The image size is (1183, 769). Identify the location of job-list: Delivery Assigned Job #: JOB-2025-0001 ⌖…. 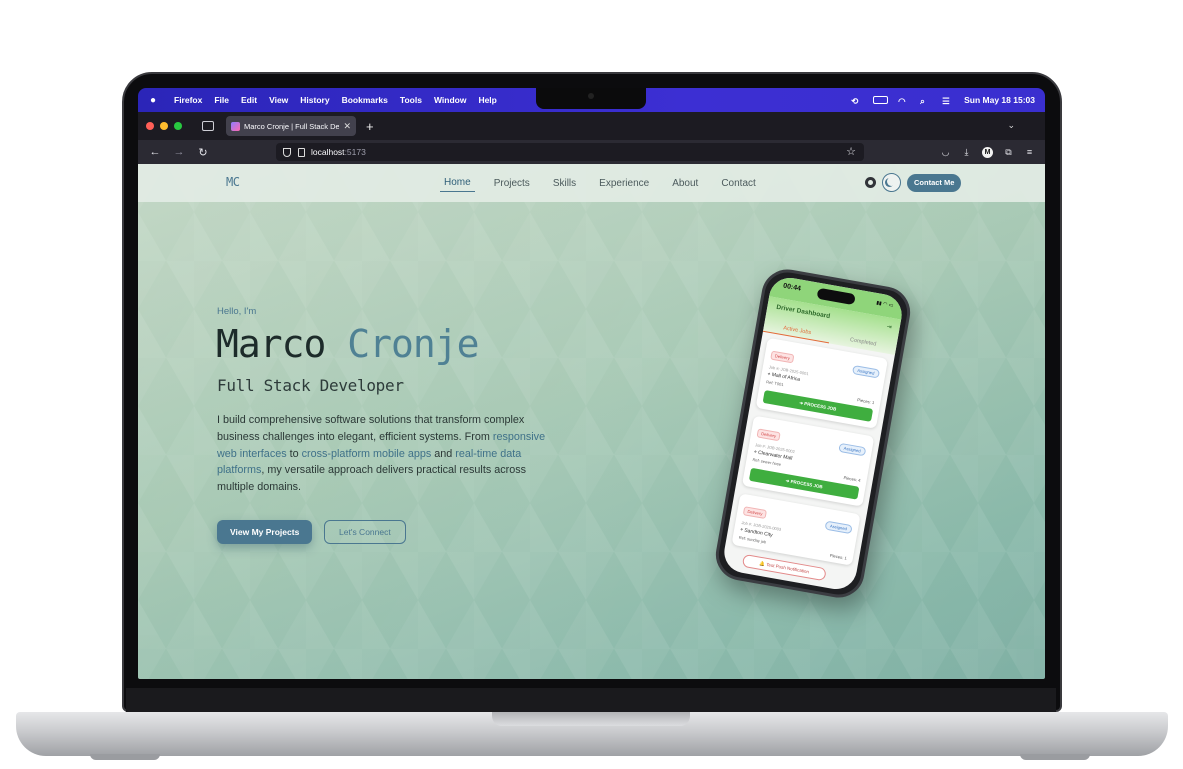
(809, 456).